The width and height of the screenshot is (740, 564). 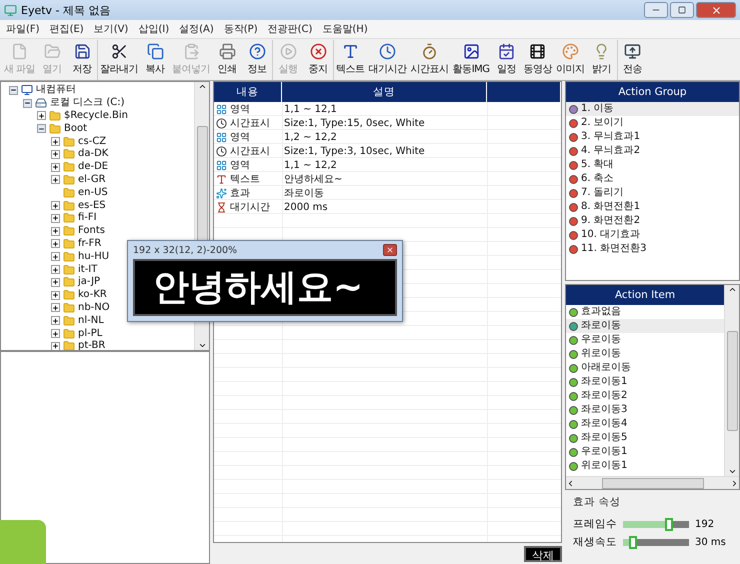 What do you see at coordinates (570, 60) in the screenshot?
I see `toolbar-button: 이미지` at bounding box center [570, 60].